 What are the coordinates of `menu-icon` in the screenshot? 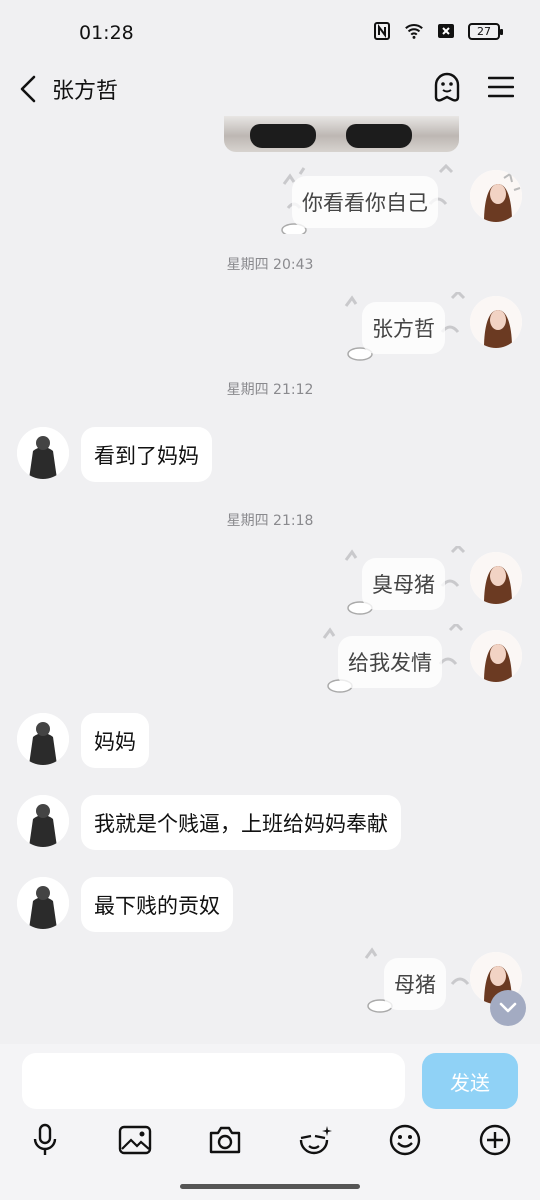 It's located at (501, 87).